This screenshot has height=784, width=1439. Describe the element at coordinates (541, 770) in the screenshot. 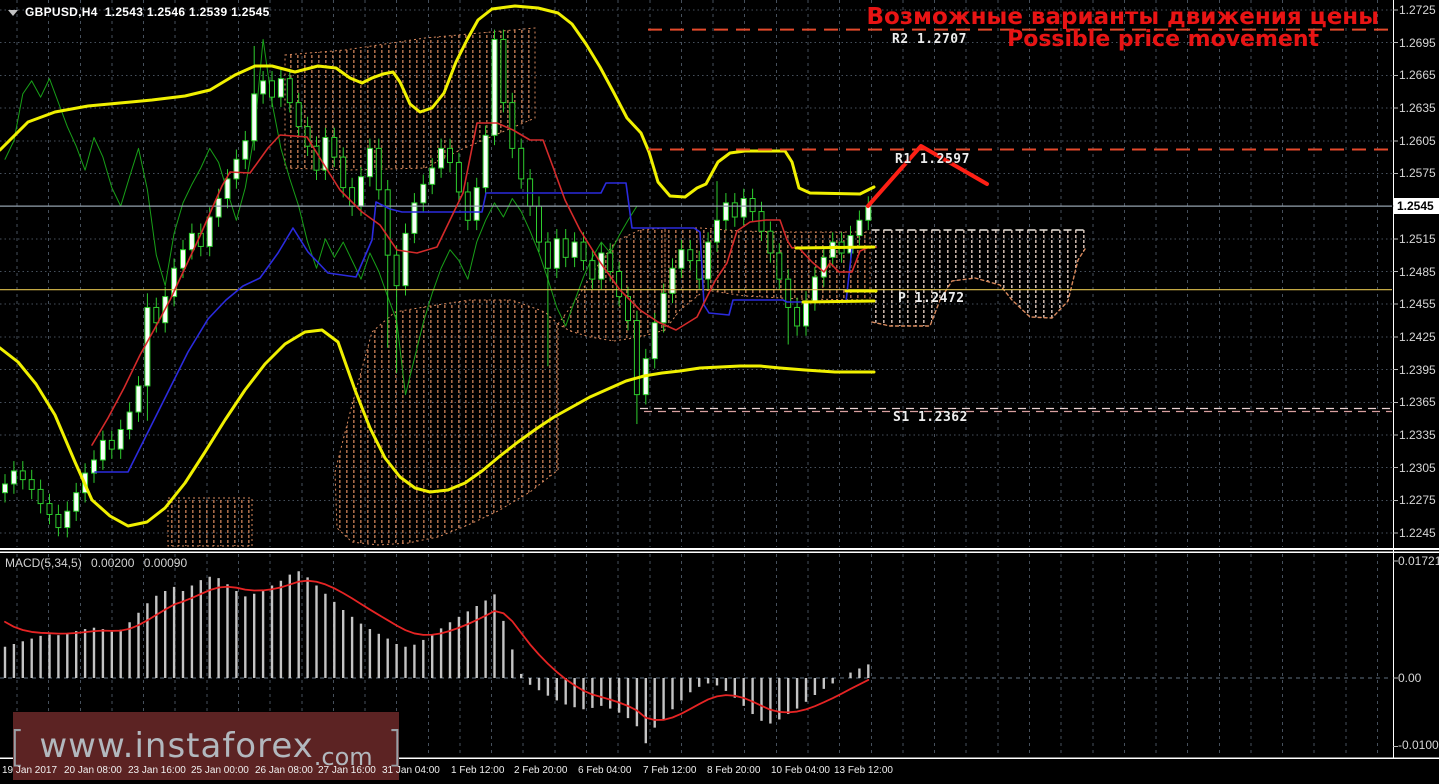

I see `time-axis-label: 2 Feb 20:00` at that location.